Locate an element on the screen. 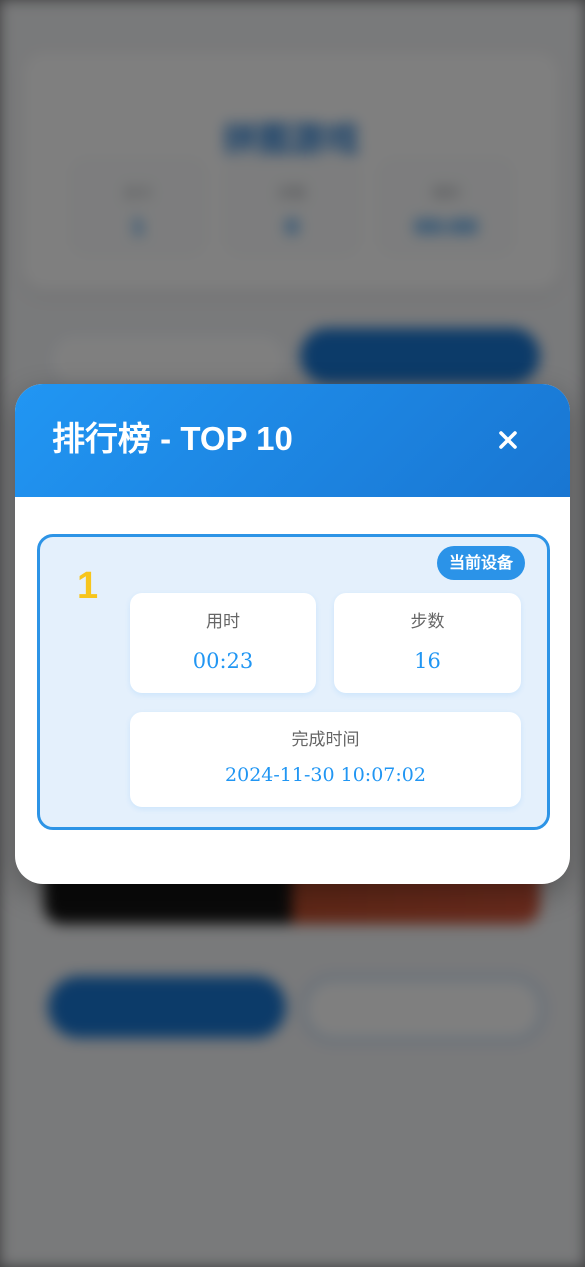  completed-time-box: 完成时间 2024-11-30 10:07:02 is located at coordinates (325, 759).